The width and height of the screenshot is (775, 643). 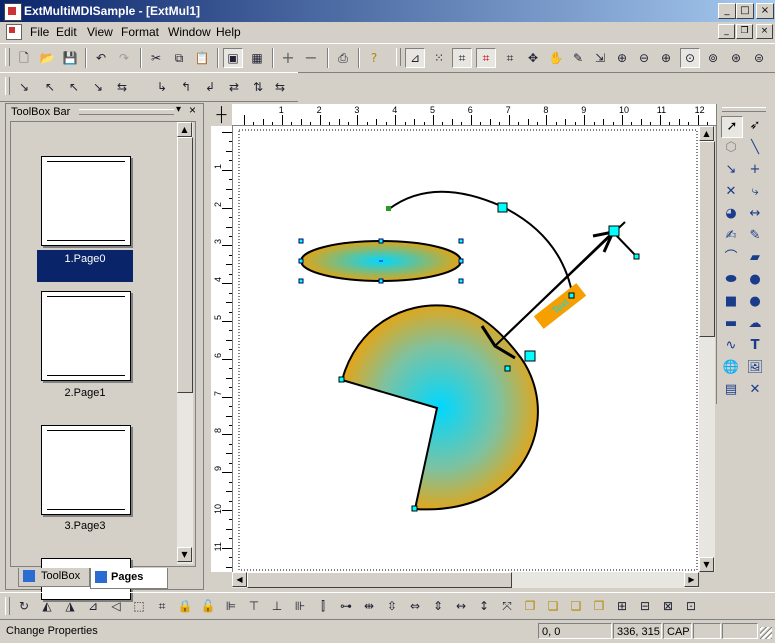 What do you see at coordinates (666, 58) in the screenshot?
I see `zoom-plus-icon: ⊕` at bounding box center [666, 58].